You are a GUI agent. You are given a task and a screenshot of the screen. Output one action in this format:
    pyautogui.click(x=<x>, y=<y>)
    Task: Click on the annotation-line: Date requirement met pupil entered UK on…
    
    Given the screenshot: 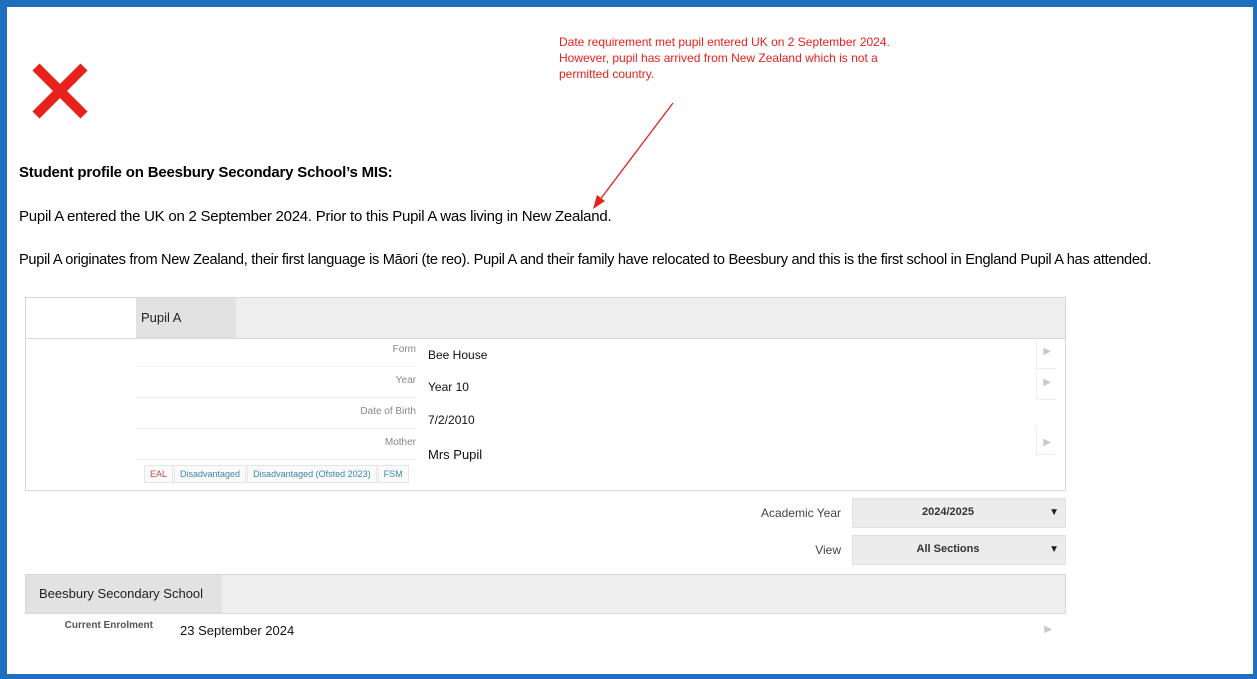 What is the action you would take?
    pyautogui.click(x=724, y=42)
    